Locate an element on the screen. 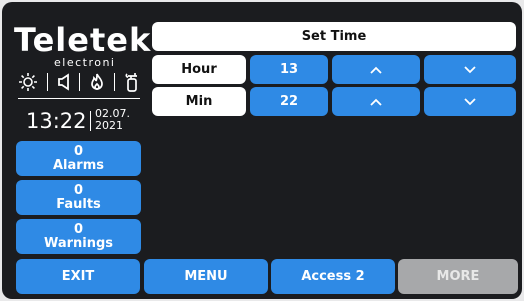  divider-line is located at coordinates (79, 98).